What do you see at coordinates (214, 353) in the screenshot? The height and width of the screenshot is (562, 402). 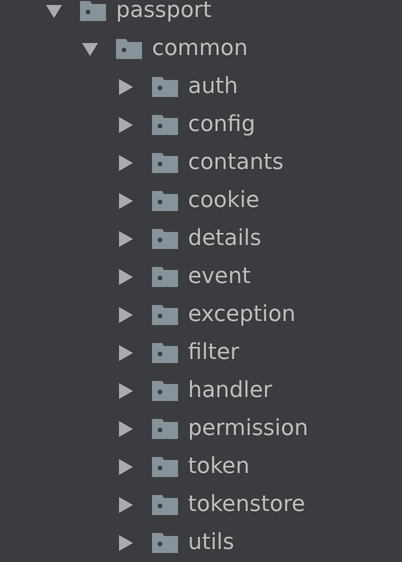 I see `folder-name: filter` at bounding box center [214, 353].